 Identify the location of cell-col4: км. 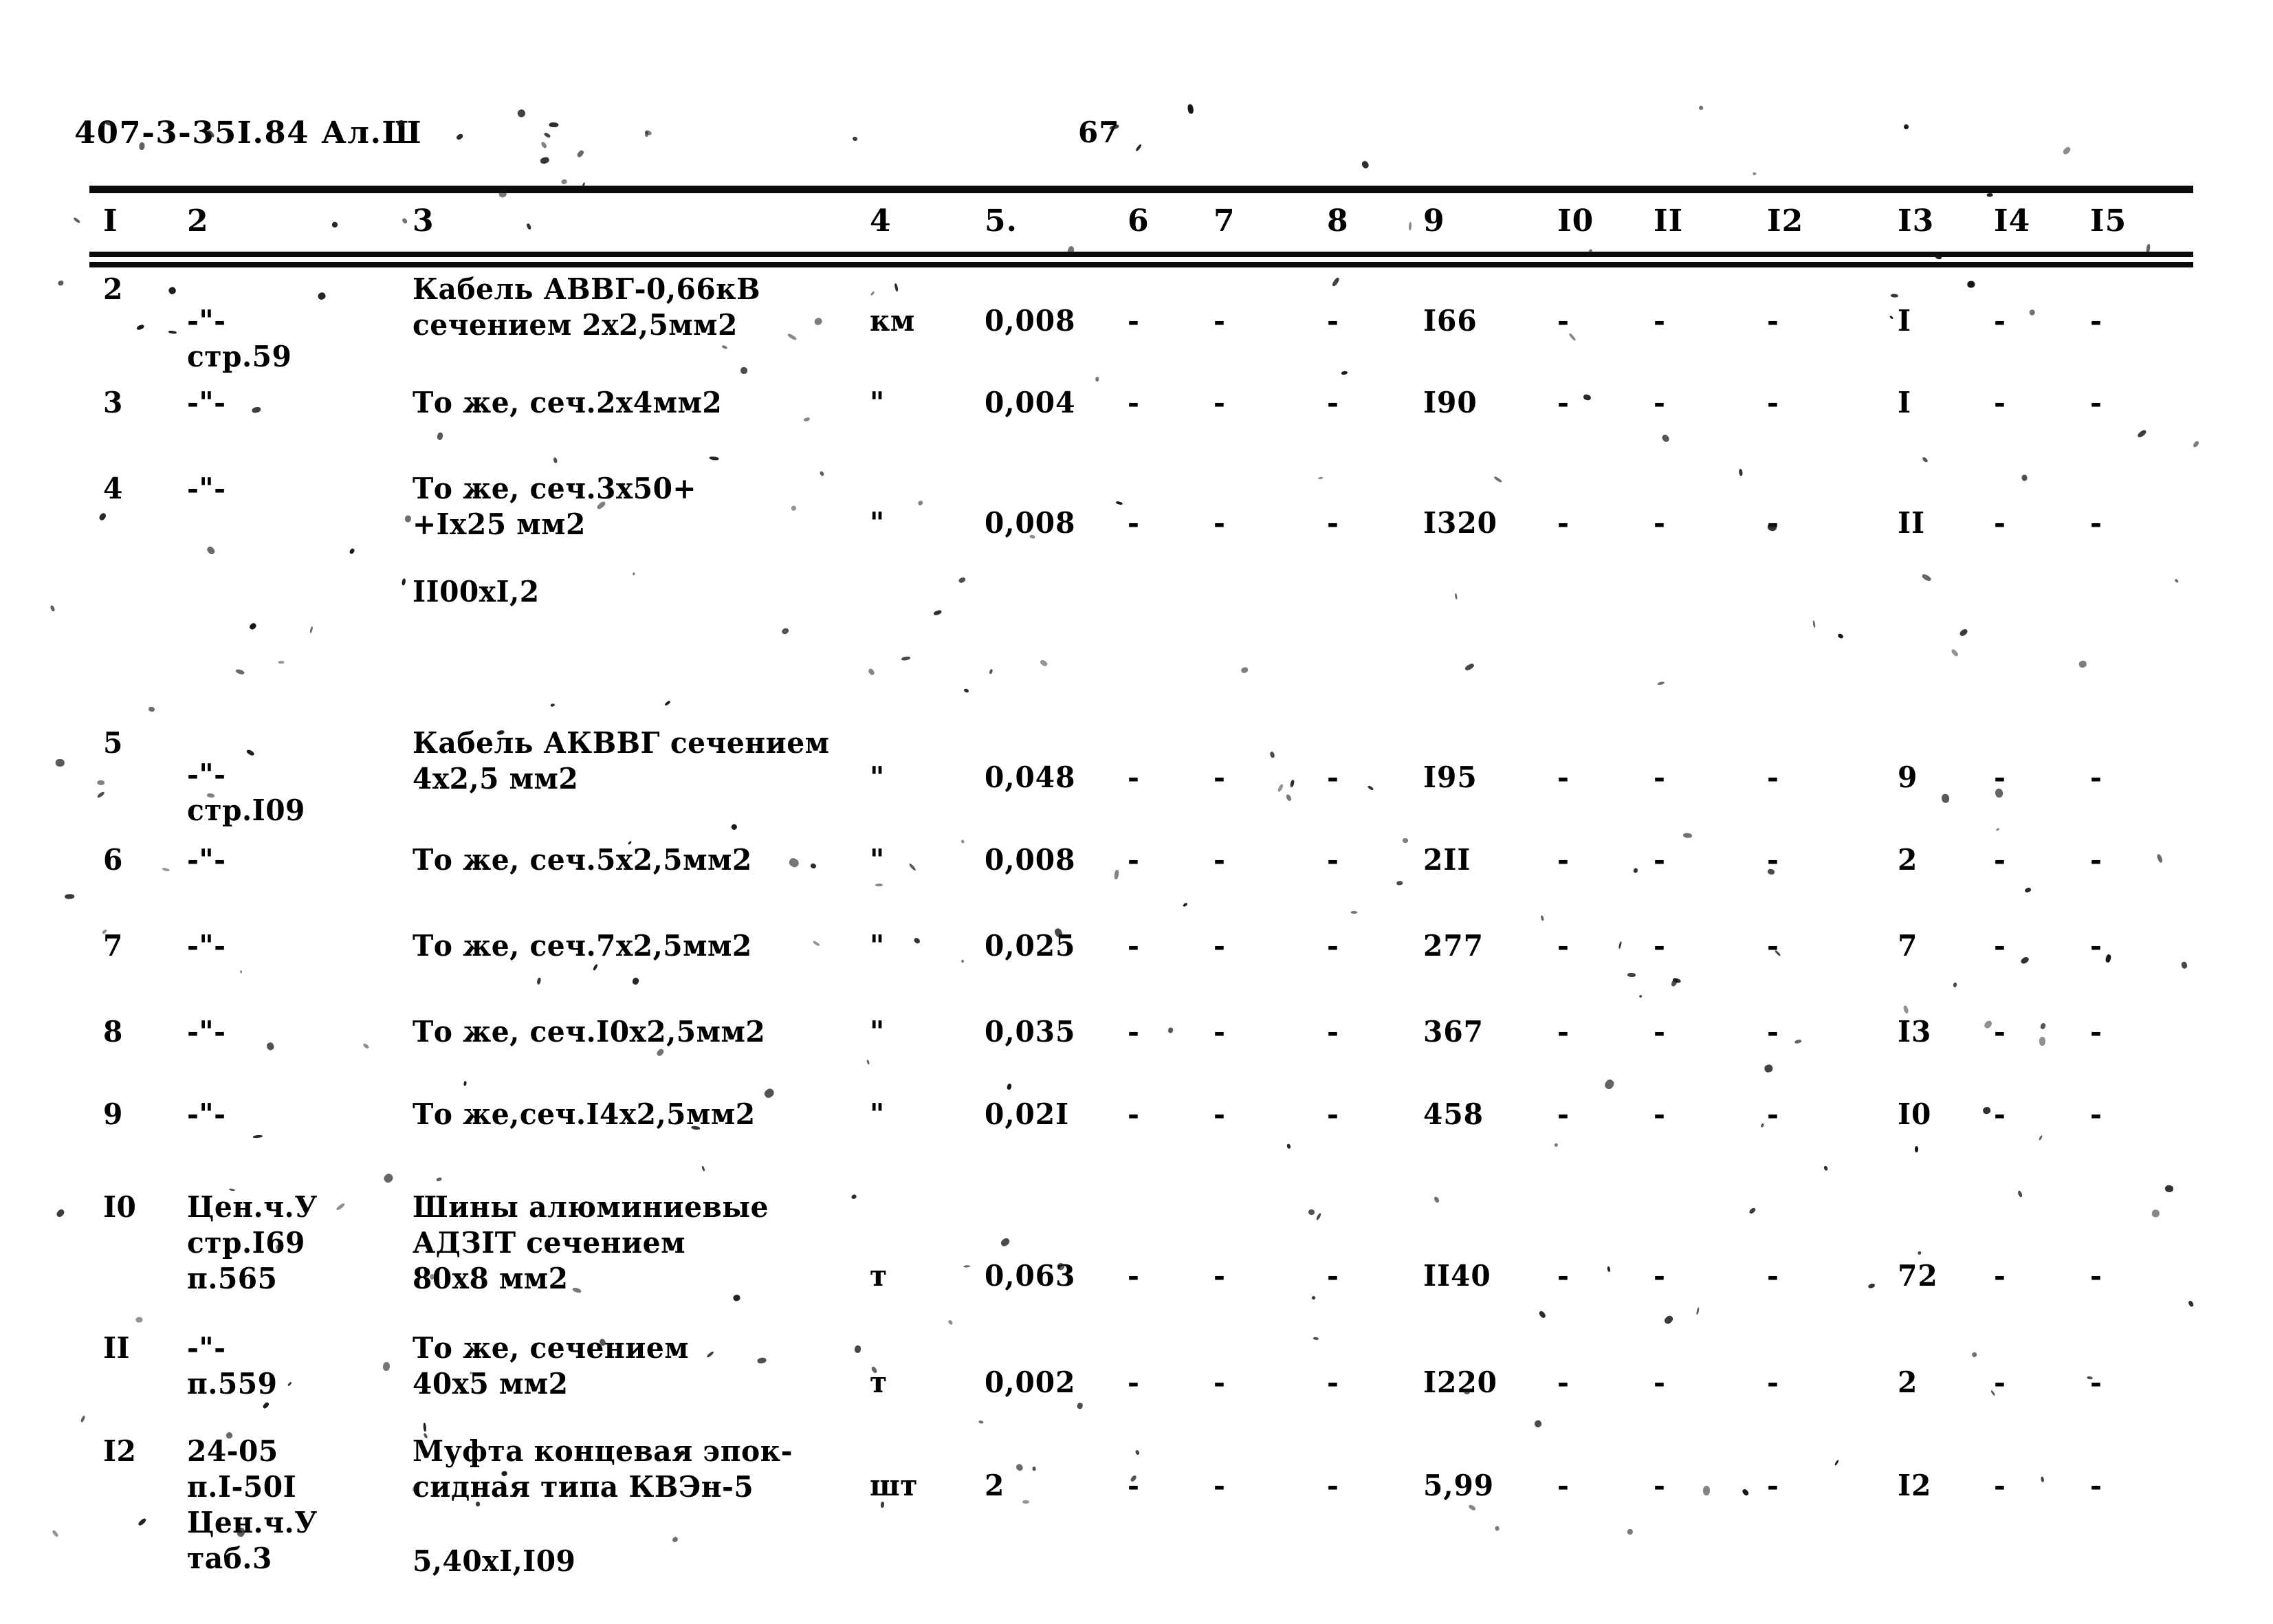
(892, 321).